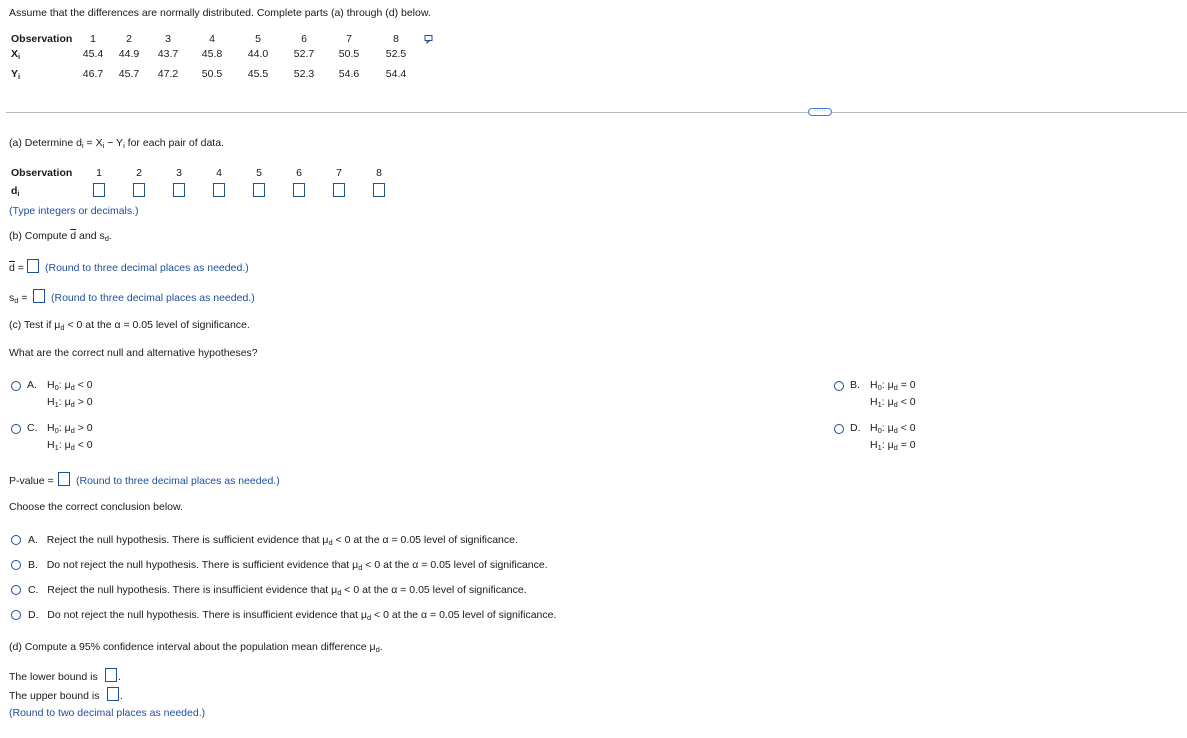 The image size is (1187, 738). I want to click on part-a-observation-7: 7, so click(339, 173).